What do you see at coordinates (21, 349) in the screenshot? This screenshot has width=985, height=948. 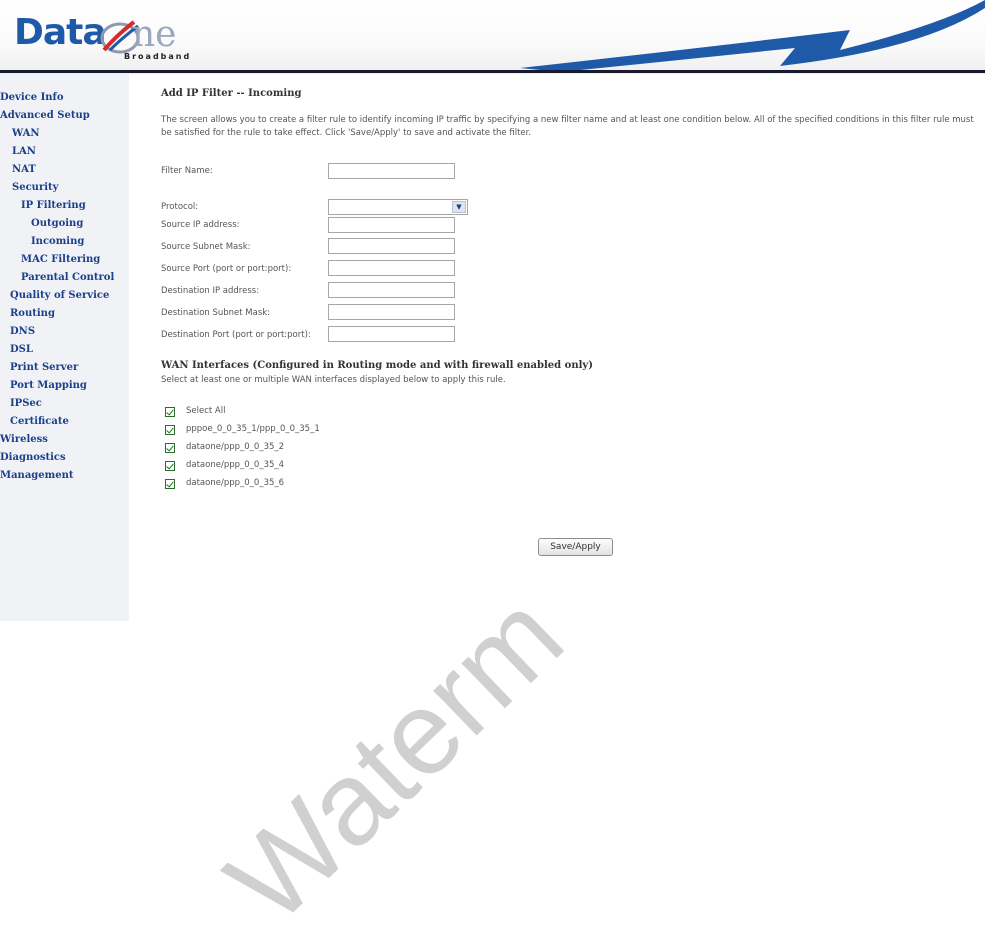 I see `nav-dsl: DSL` at bounding box center [21, 349].